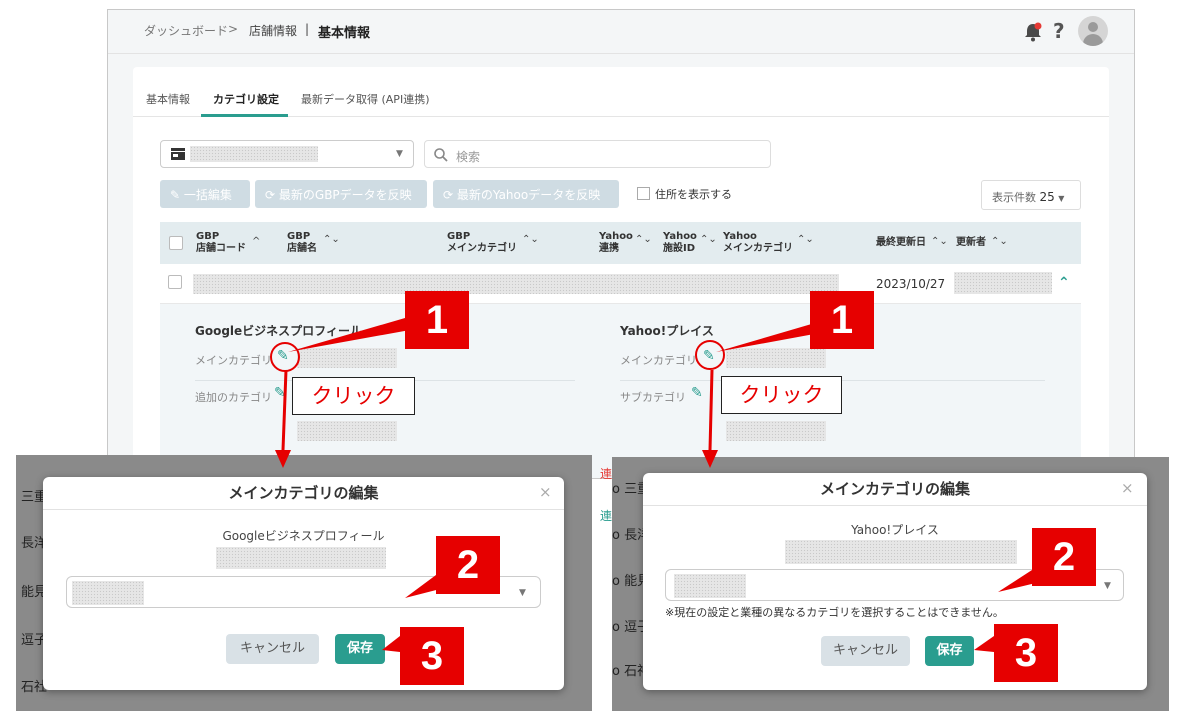 This screenshot has width=1185, height=721. Describe the element at coordinates (776, 358) in the screenshot. I see `yahoo-main-category-value-redacted` at that location.